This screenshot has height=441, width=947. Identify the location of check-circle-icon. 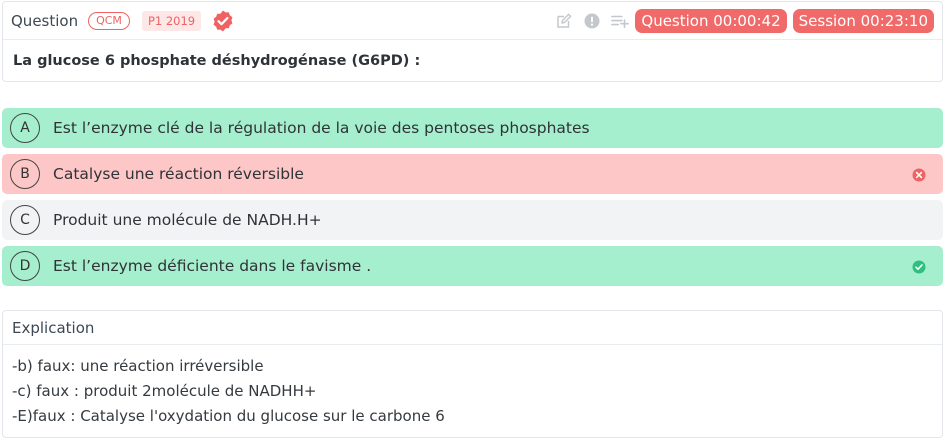
(919, 266).